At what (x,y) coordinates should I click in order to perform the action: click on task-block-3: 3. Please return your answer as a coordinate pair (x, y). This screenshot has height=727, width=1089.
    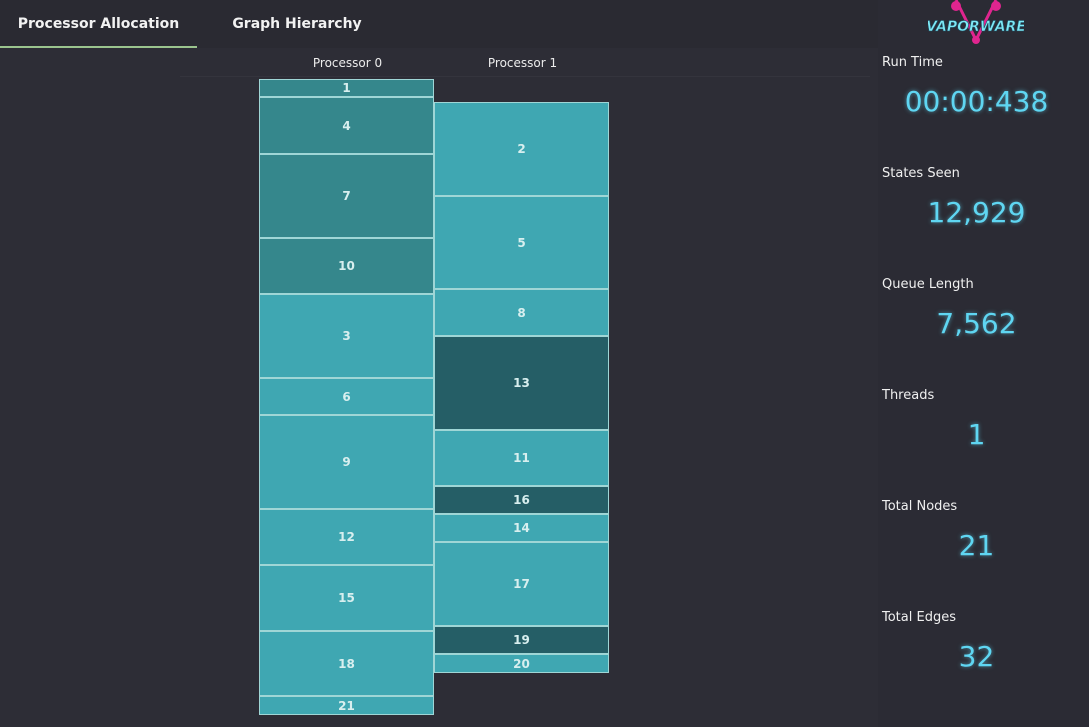
    Looking at the image, I should click on (346, 336).